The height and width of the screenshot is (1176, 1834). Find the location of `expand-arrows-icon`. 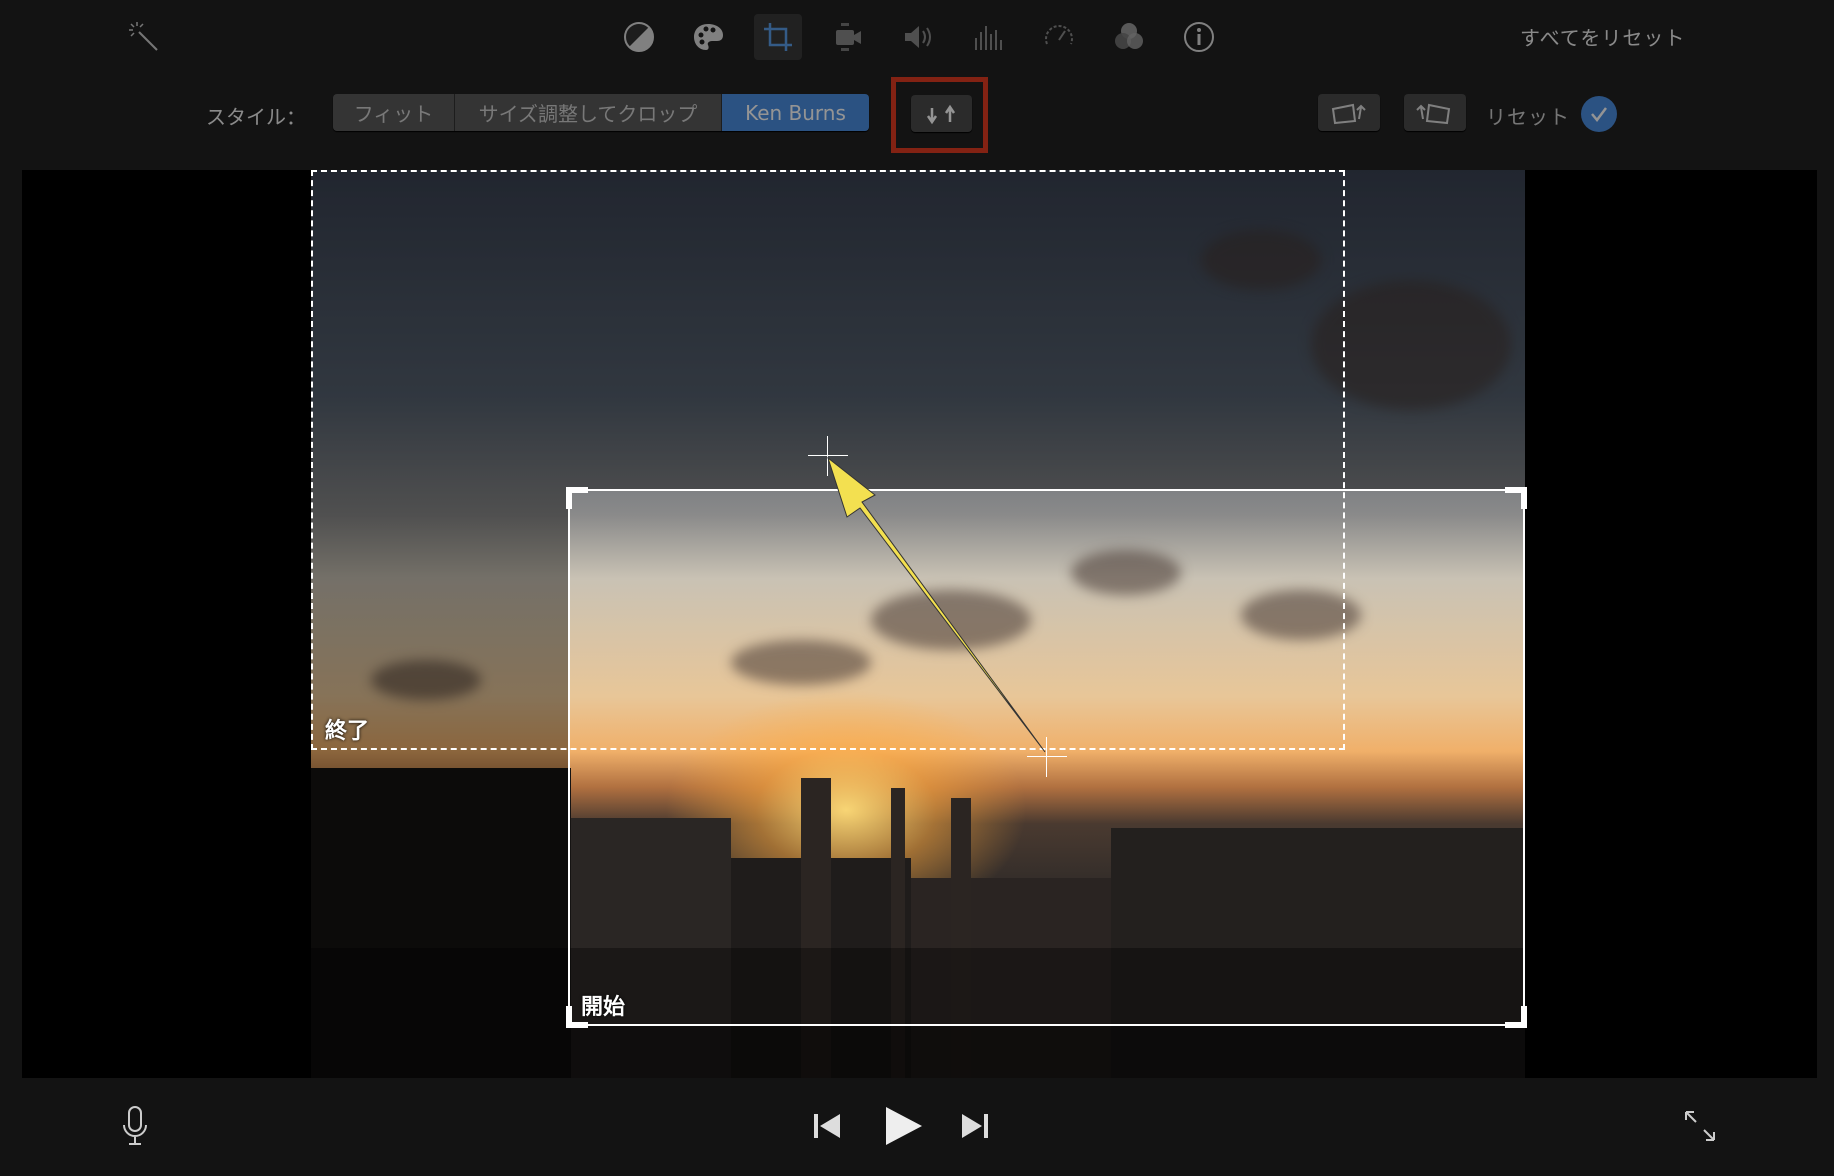

expand-arrows-icon is located at coordinates (1700, 1126).